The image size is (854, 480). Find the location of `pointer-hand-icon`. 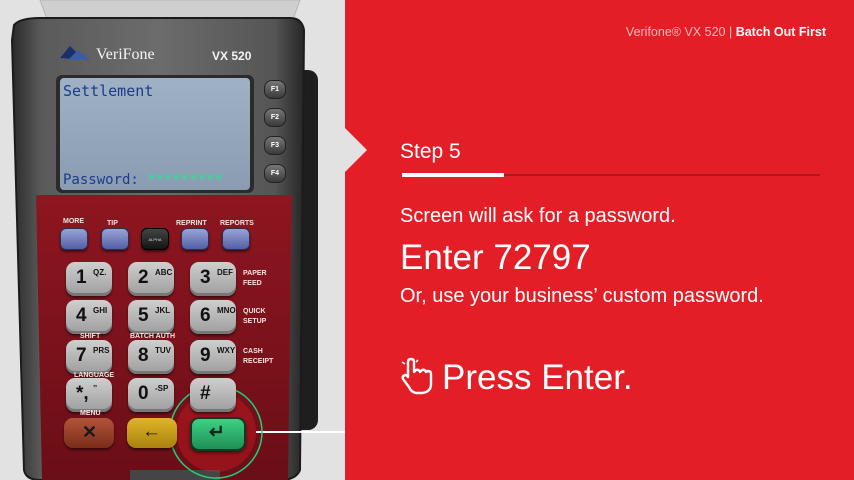

pointer-hand-icon is located at coordinates (417, 375).